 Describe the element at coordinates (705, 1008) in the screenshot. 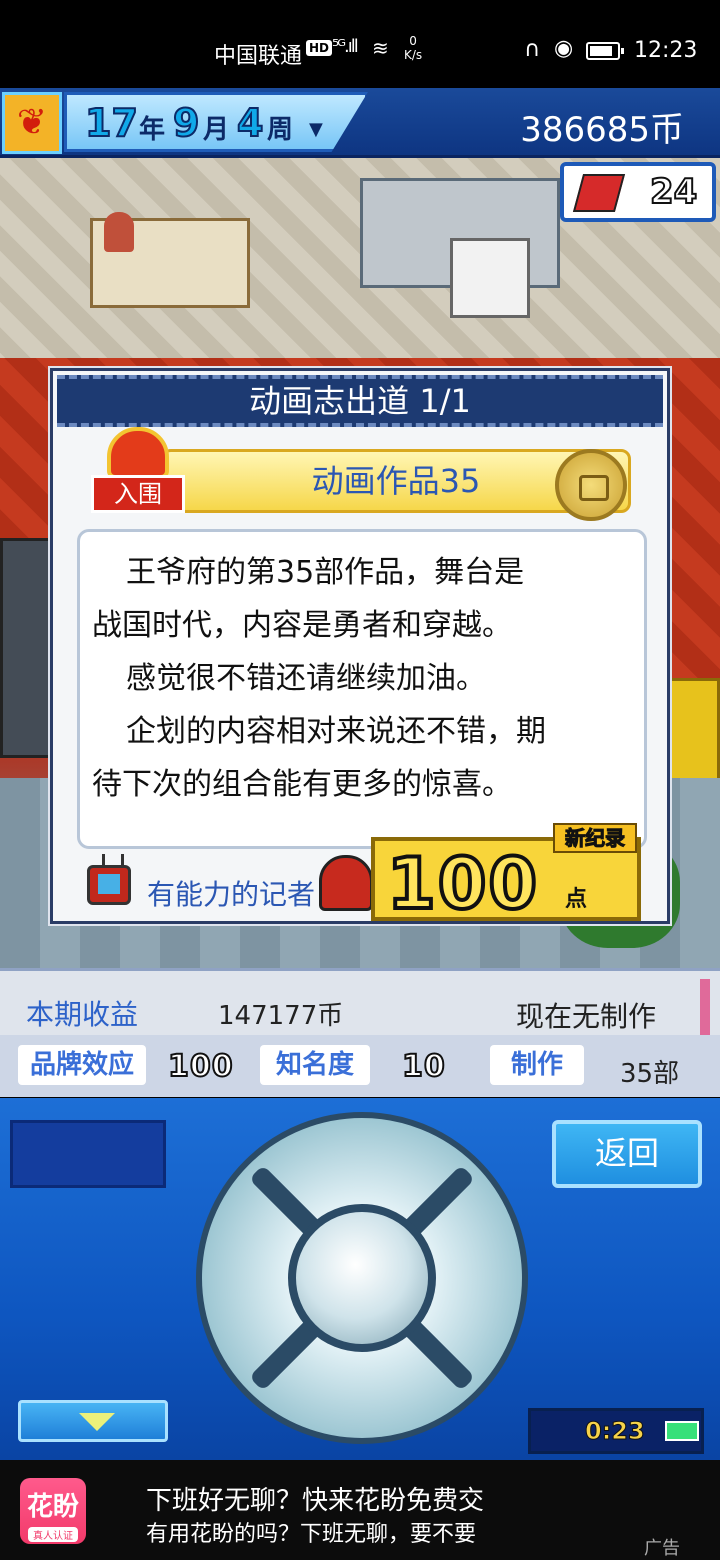

I see `scroll-indicator` at that location.